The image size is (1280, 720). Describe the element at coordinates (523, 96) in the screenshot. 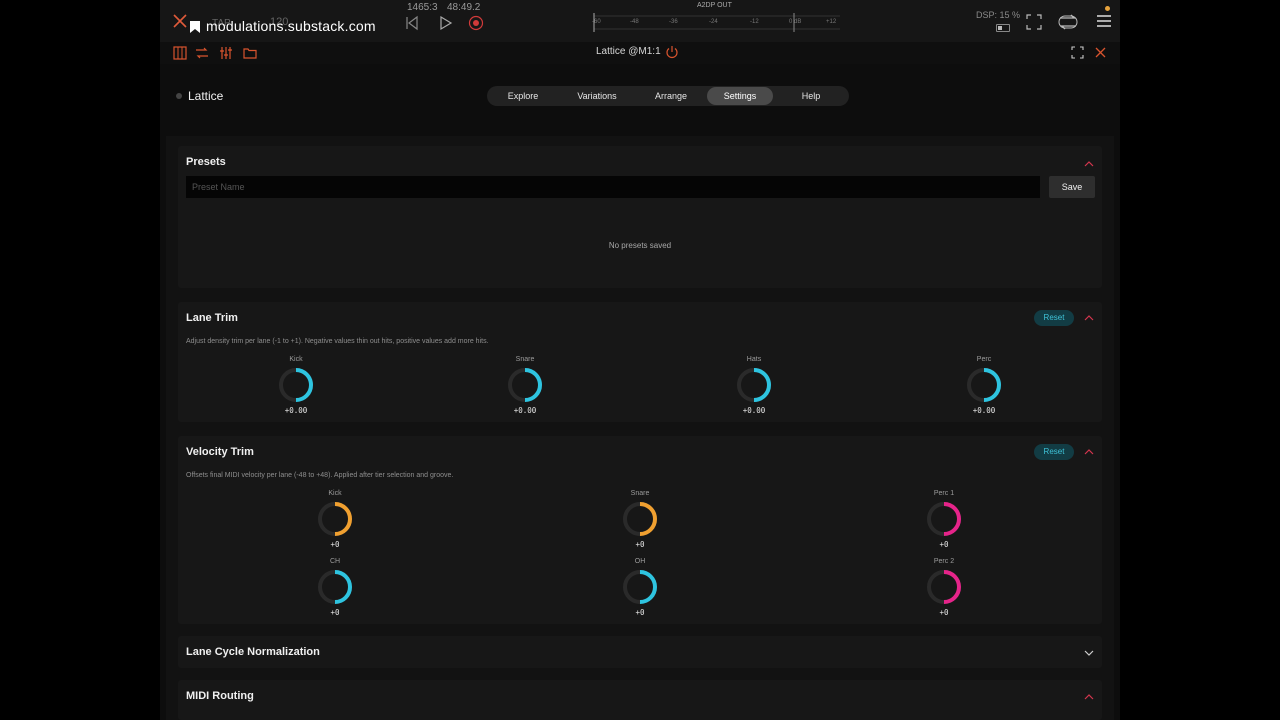

I see `tab-explore: Explore` at that location.